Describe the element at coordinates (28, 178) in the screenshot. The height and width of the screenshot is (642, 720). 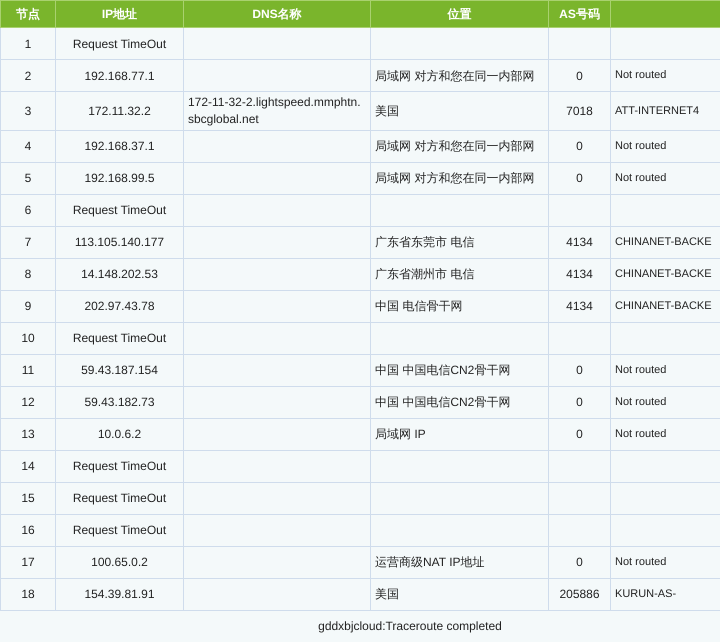
I see `table-cell: 5` at that location.